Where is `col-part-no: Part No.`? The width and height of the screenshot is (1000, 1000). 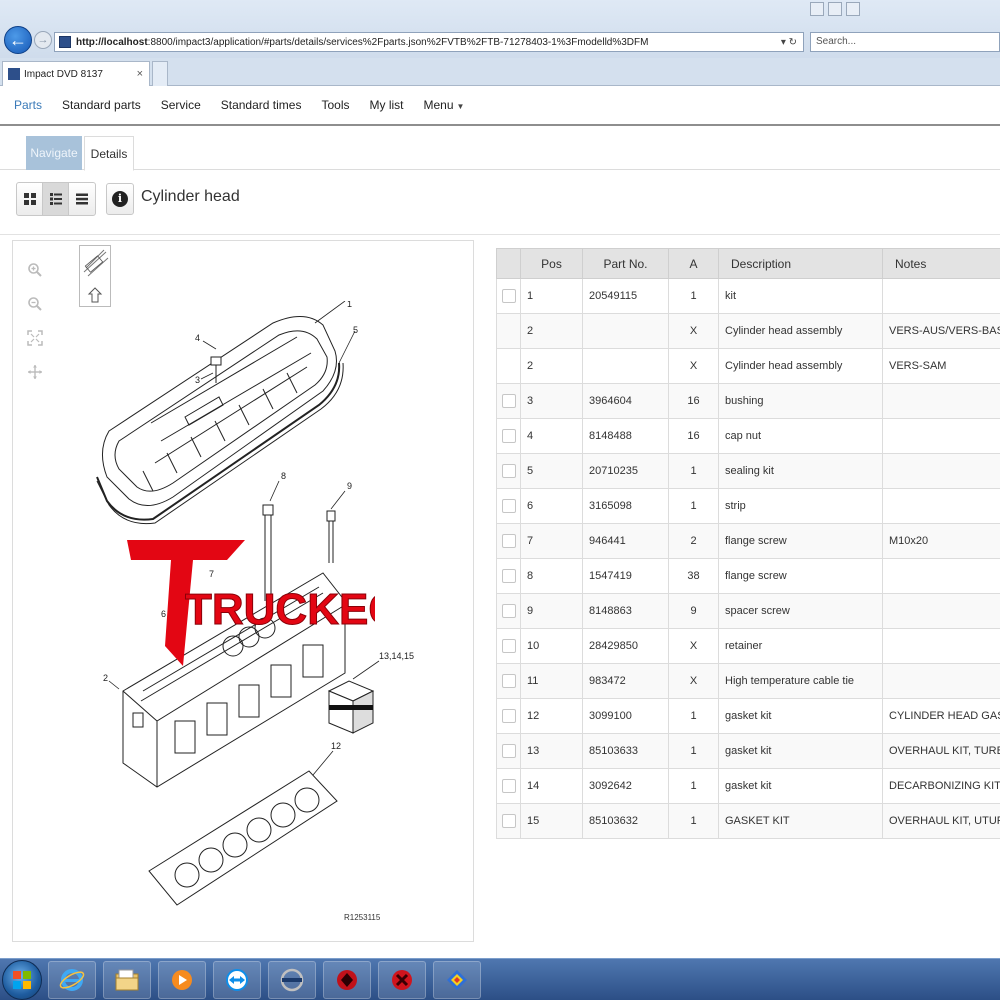
col-part-no: Part No. is located at coordinates (625, 263).